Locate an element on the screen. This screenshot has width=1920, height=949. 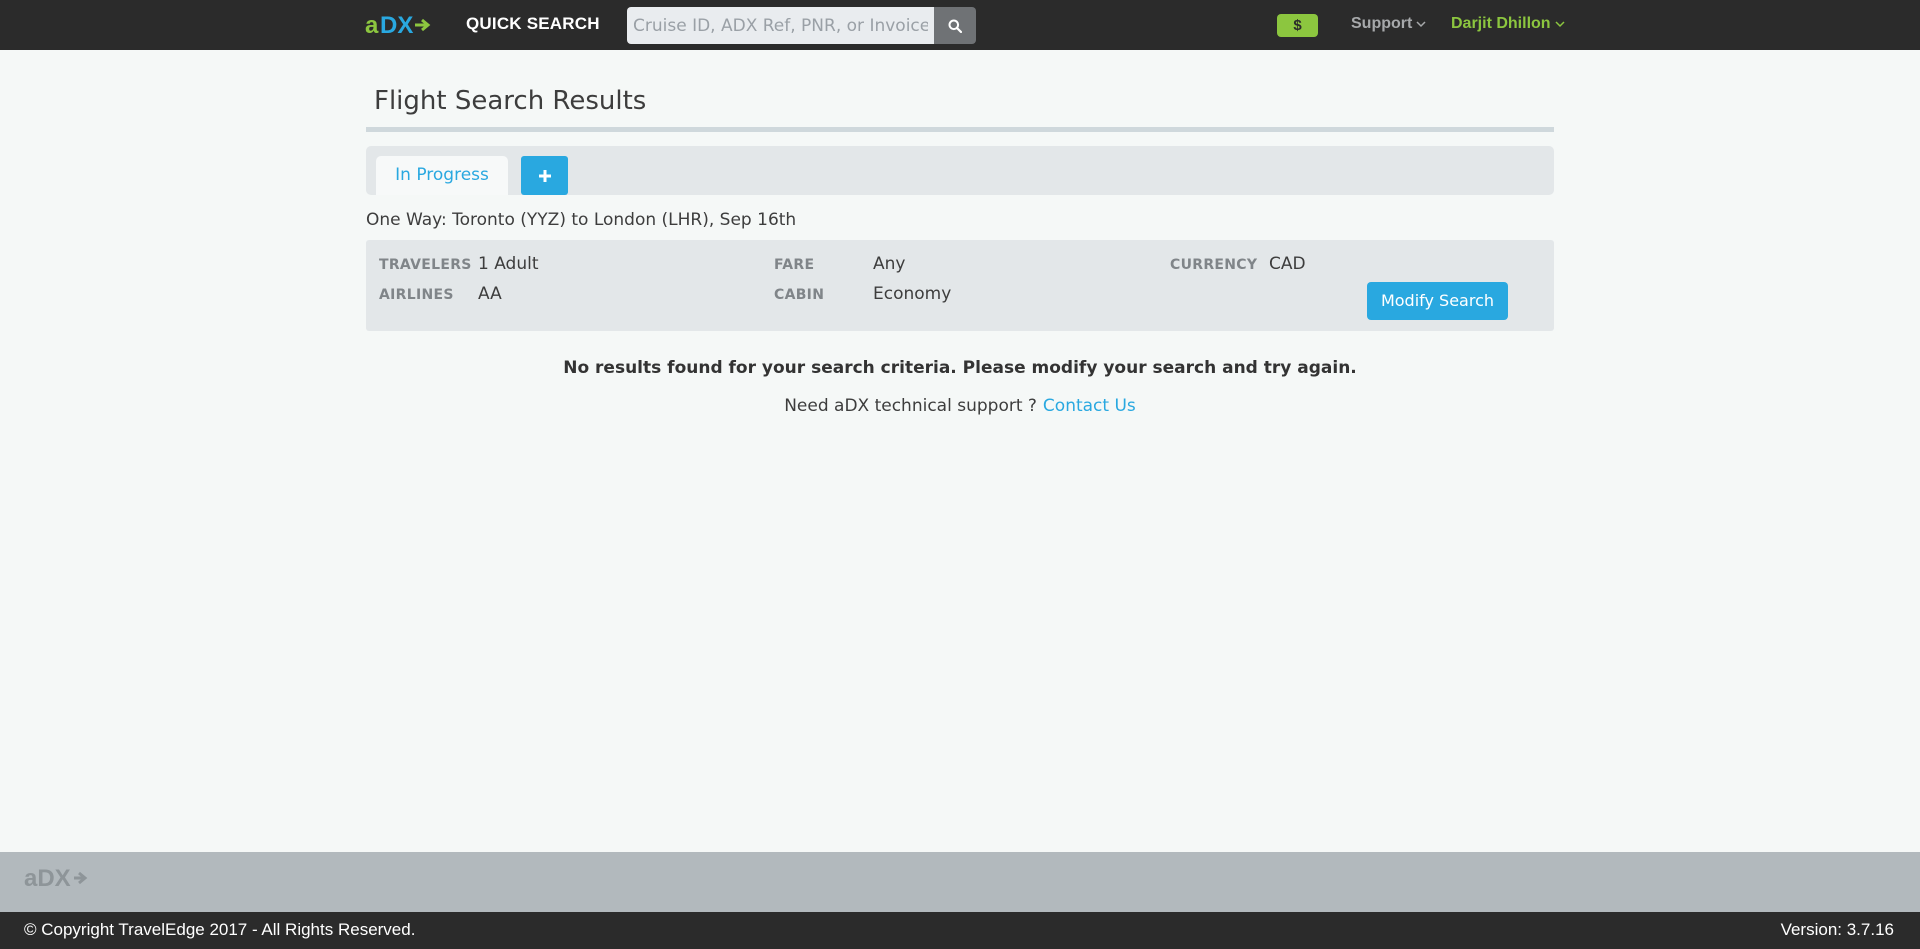
add-tab-button is located at coordinates (544, 175).